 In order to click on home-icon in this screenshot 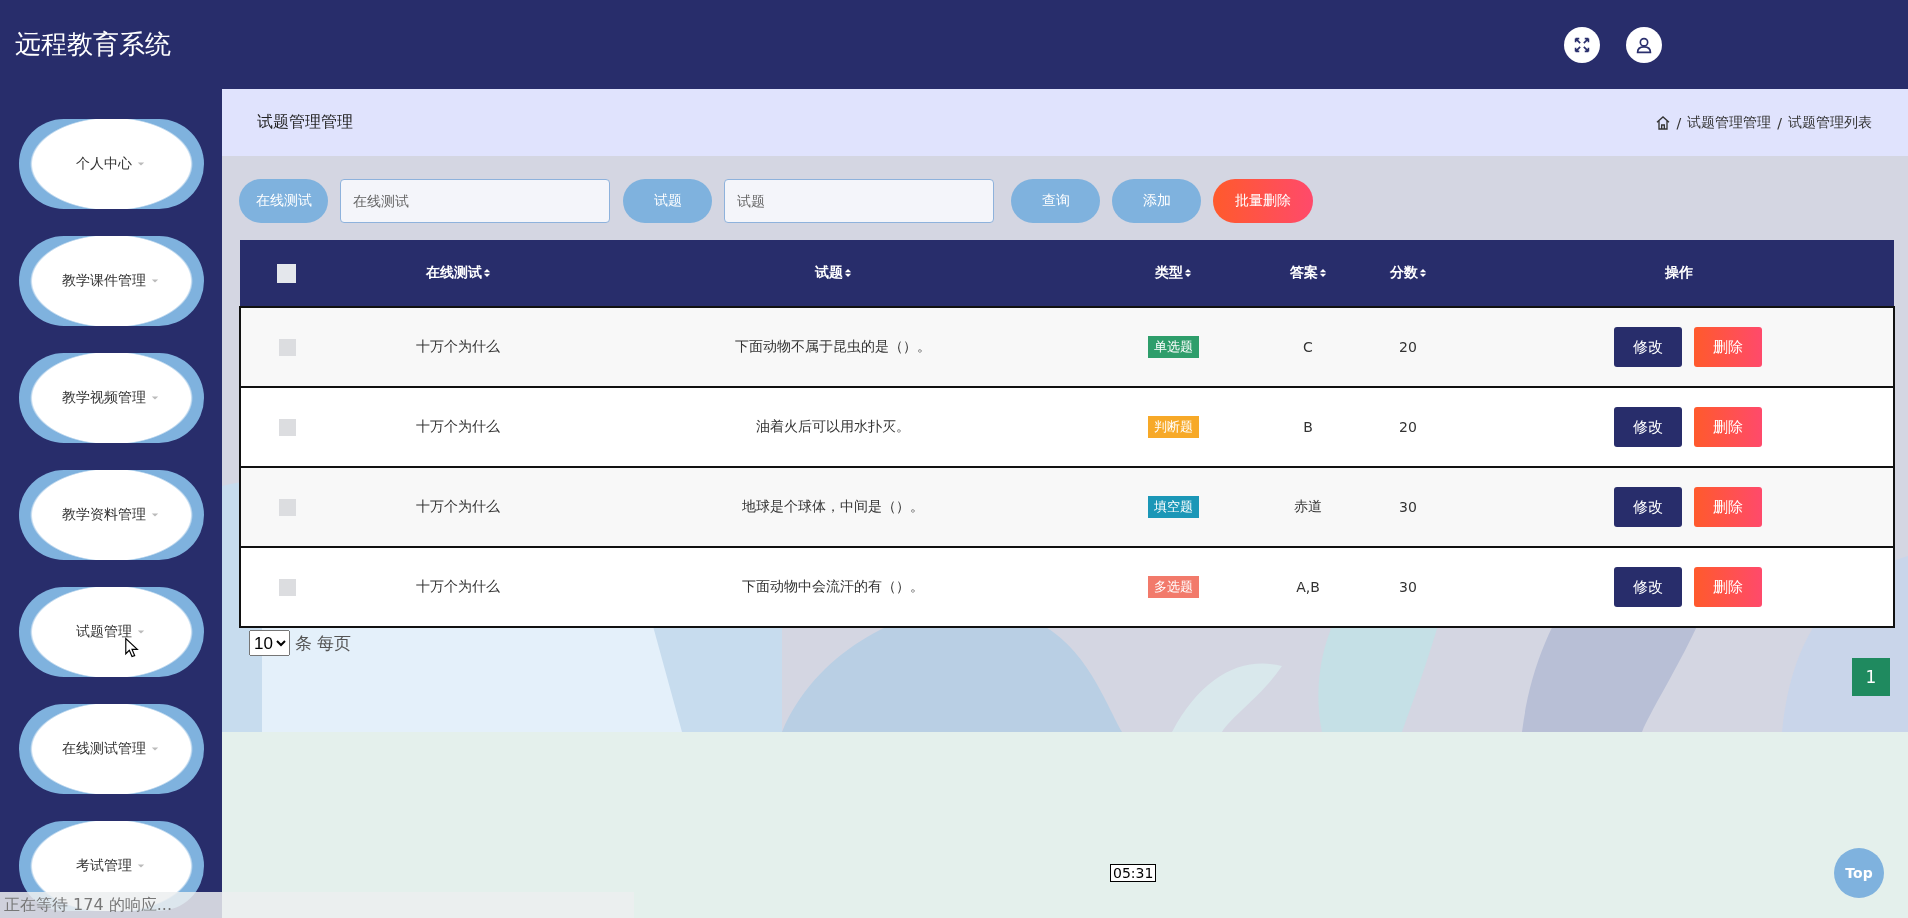, I will do `click(1662, 122)`.